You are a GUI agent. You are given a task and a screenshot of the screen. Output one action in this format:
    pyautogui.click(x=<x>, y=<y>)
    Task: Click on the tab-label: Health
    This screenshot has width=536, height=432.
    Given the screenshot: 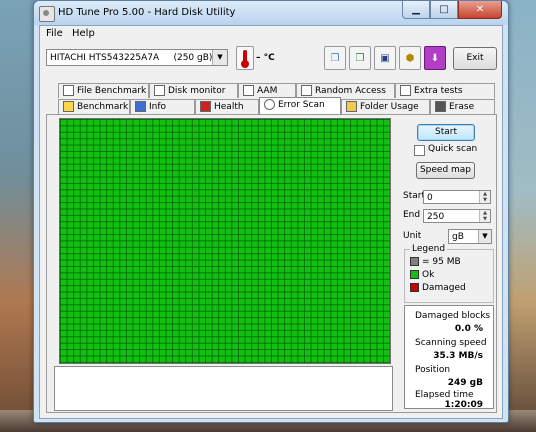 What is the action you would take?
    pyautogui.click(x=229, y=107)
    